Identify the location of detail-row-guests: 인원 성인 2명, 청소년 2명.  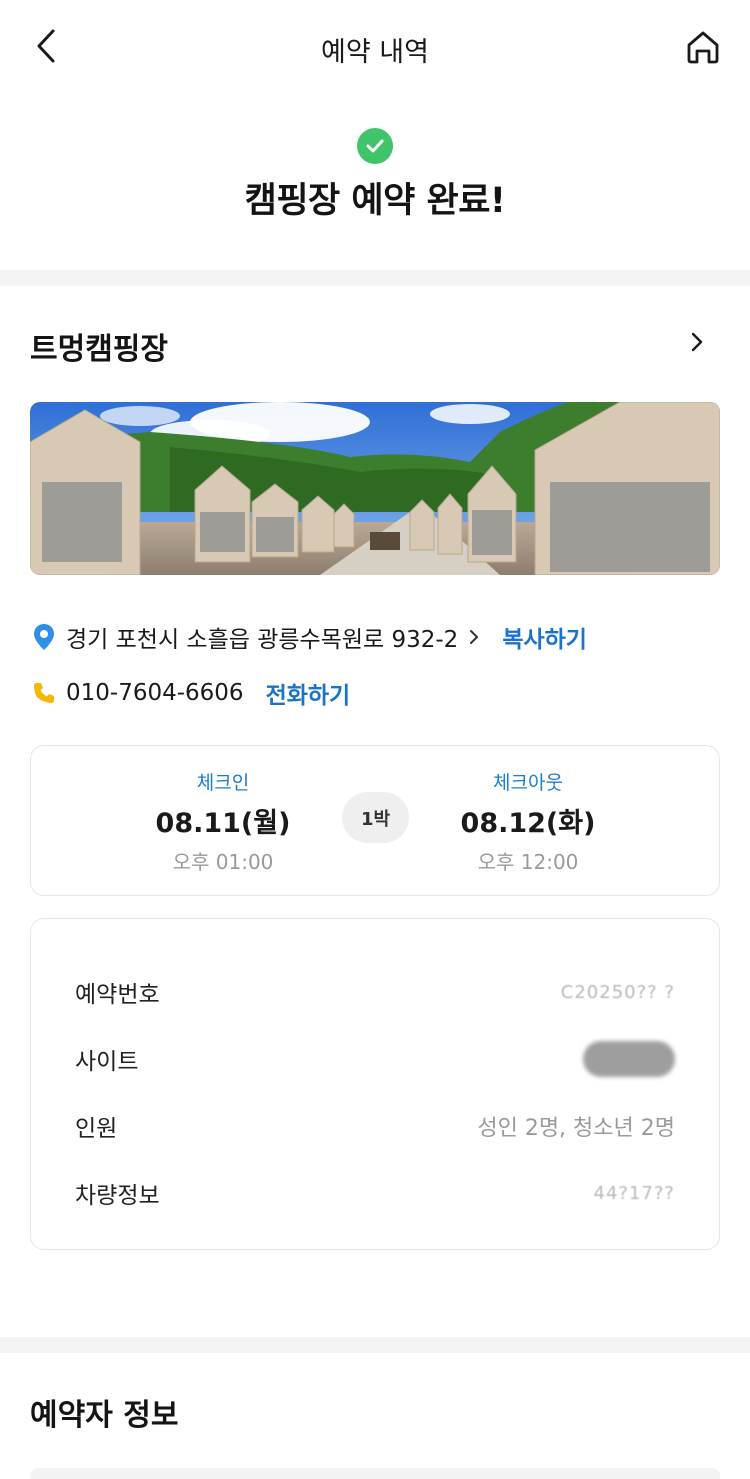
(375, 1126).